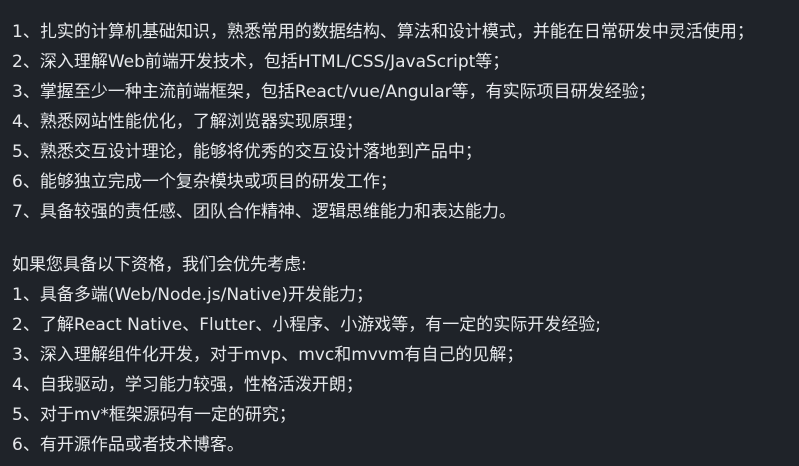 Image resolution: width=799 pixels, height=466 pixels. What do you see at coordinates (204, 182) in the screenshot?
I see `requirement-item: 6、能够独立完成一个复杂模块或项目的研发工作；` at bounding box center [204, 182].